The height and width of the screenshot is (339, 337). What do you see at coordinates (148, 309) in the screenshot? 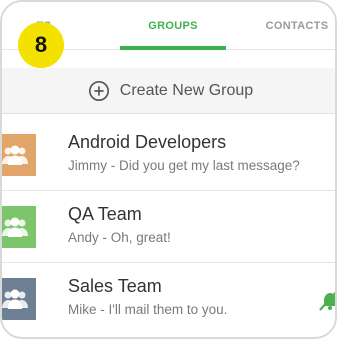
I see `group-last-message: Mike - I'll mail them to you.` at bounding box center [148, 309].